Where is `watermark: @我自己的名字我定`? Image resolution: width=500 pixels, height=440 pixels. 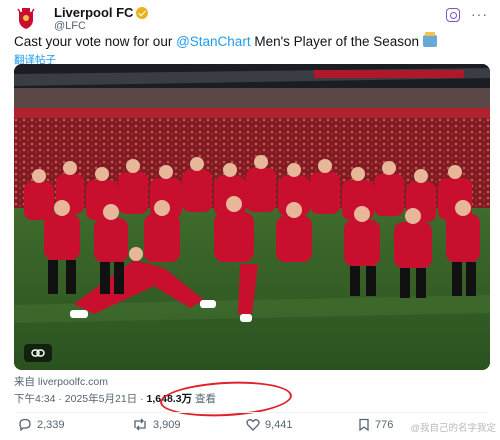
watermark: @我自己的名字我定 is located at coordinates (453, 428).